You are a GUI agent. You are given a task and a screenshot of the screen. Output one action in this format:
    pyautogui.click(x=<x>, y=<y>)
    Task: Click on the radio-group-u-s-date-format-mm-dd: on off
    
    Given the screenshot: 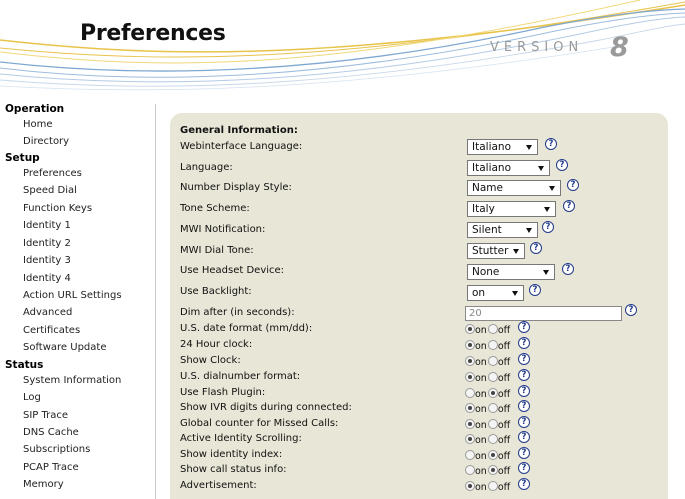 What is the action you would take?
    pyautogui.click(x=488, y=330)
    